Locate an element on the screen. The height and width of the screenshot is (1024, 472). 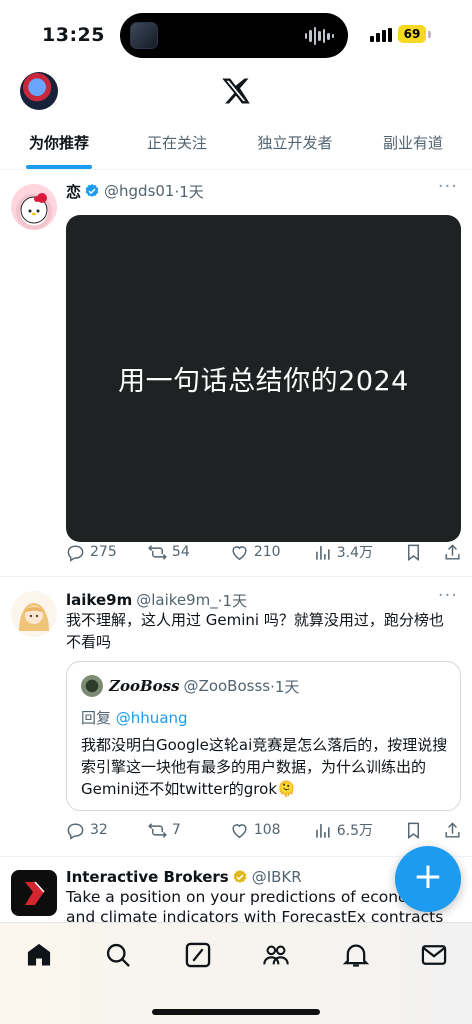
audio-waveform-icon is located at coordinates (319, 36).